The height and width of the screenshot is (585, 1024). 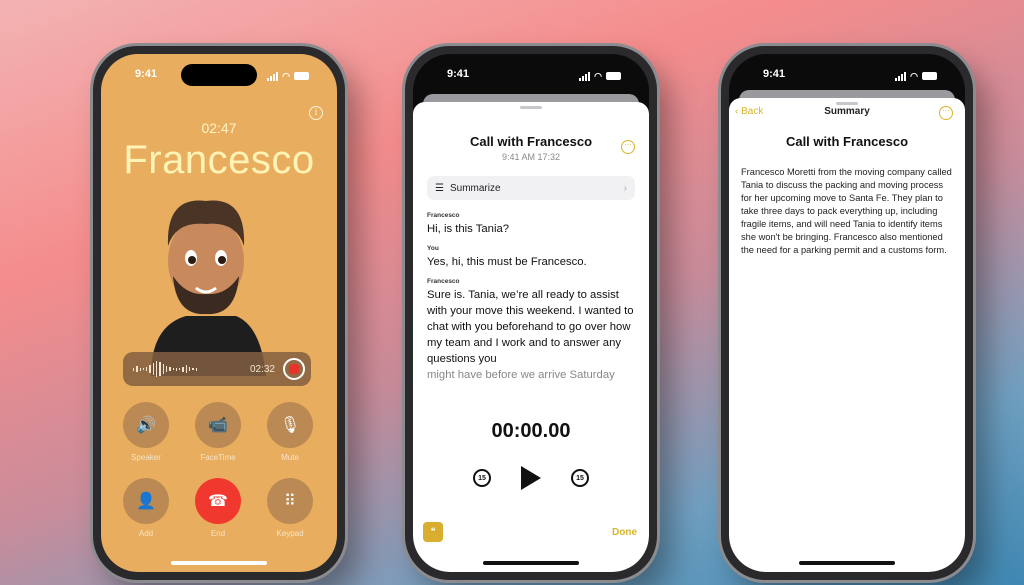 What do you see at coordinates (146, 425) in the screenshot?
I see `speaker-icon: 🔊` at bounding box center [146, 425].